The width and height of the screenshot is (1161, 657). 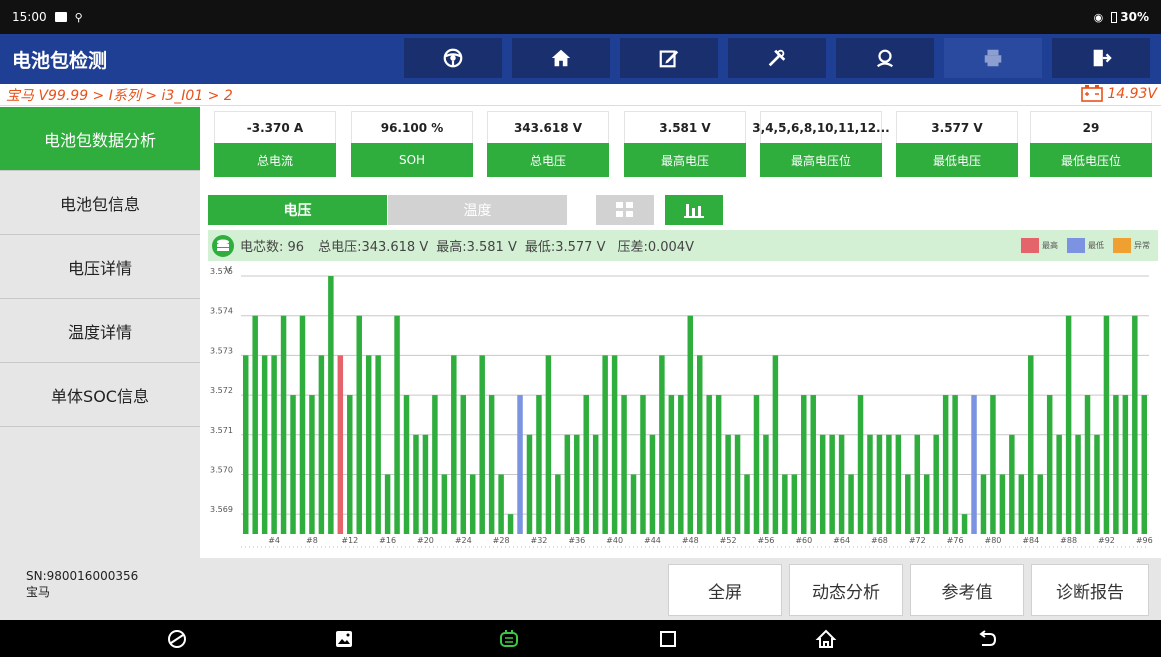 I want to click on tools-button, so click(x=777, y=58).